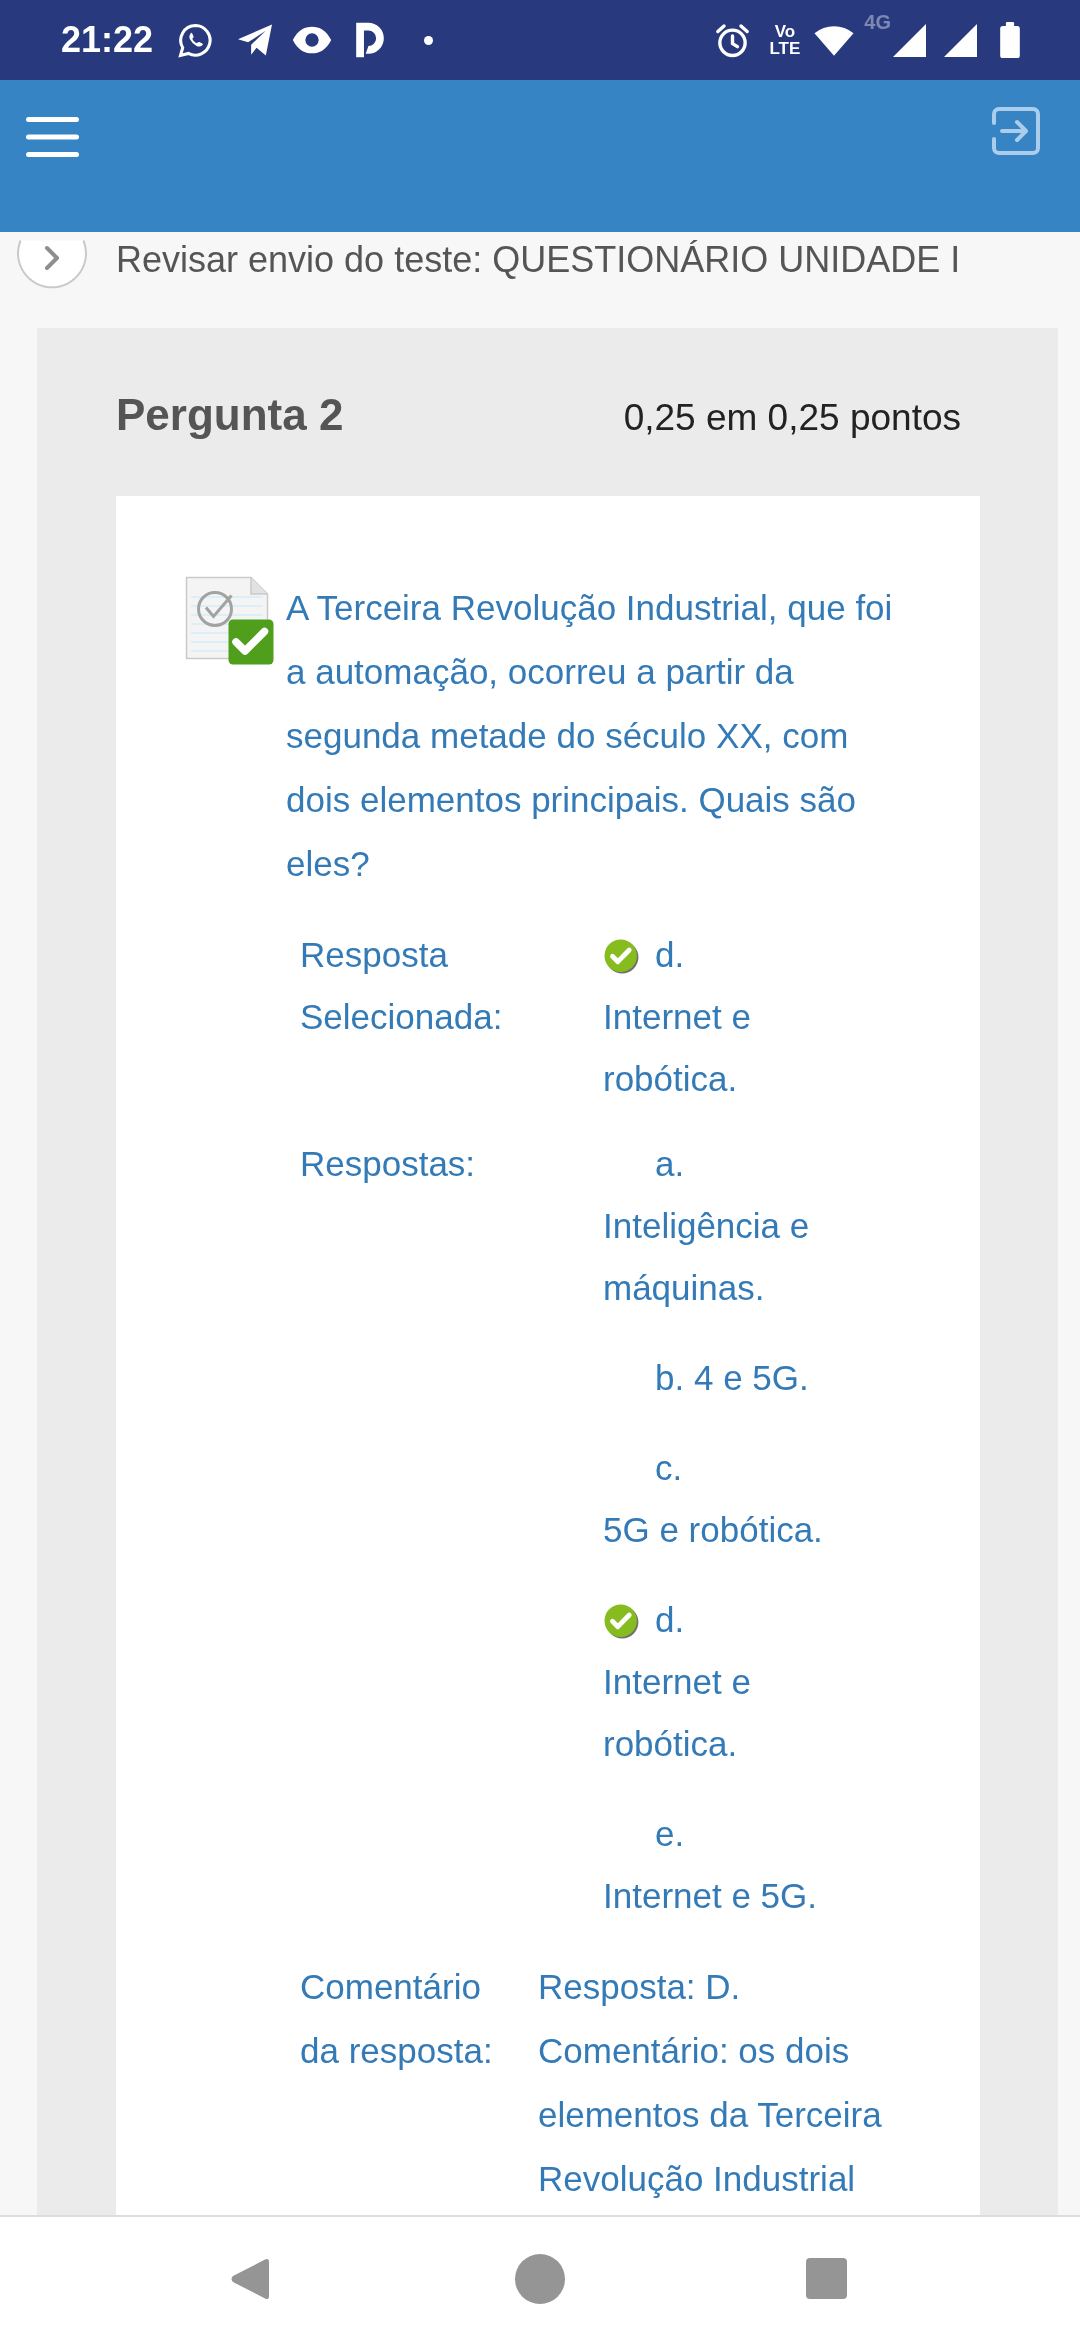 This screenshot has width=1080, height=2340. Describe the element at coordinates (639, 1986) in the screenshot. I see `feedback-text: Resposta: D.` at that location.